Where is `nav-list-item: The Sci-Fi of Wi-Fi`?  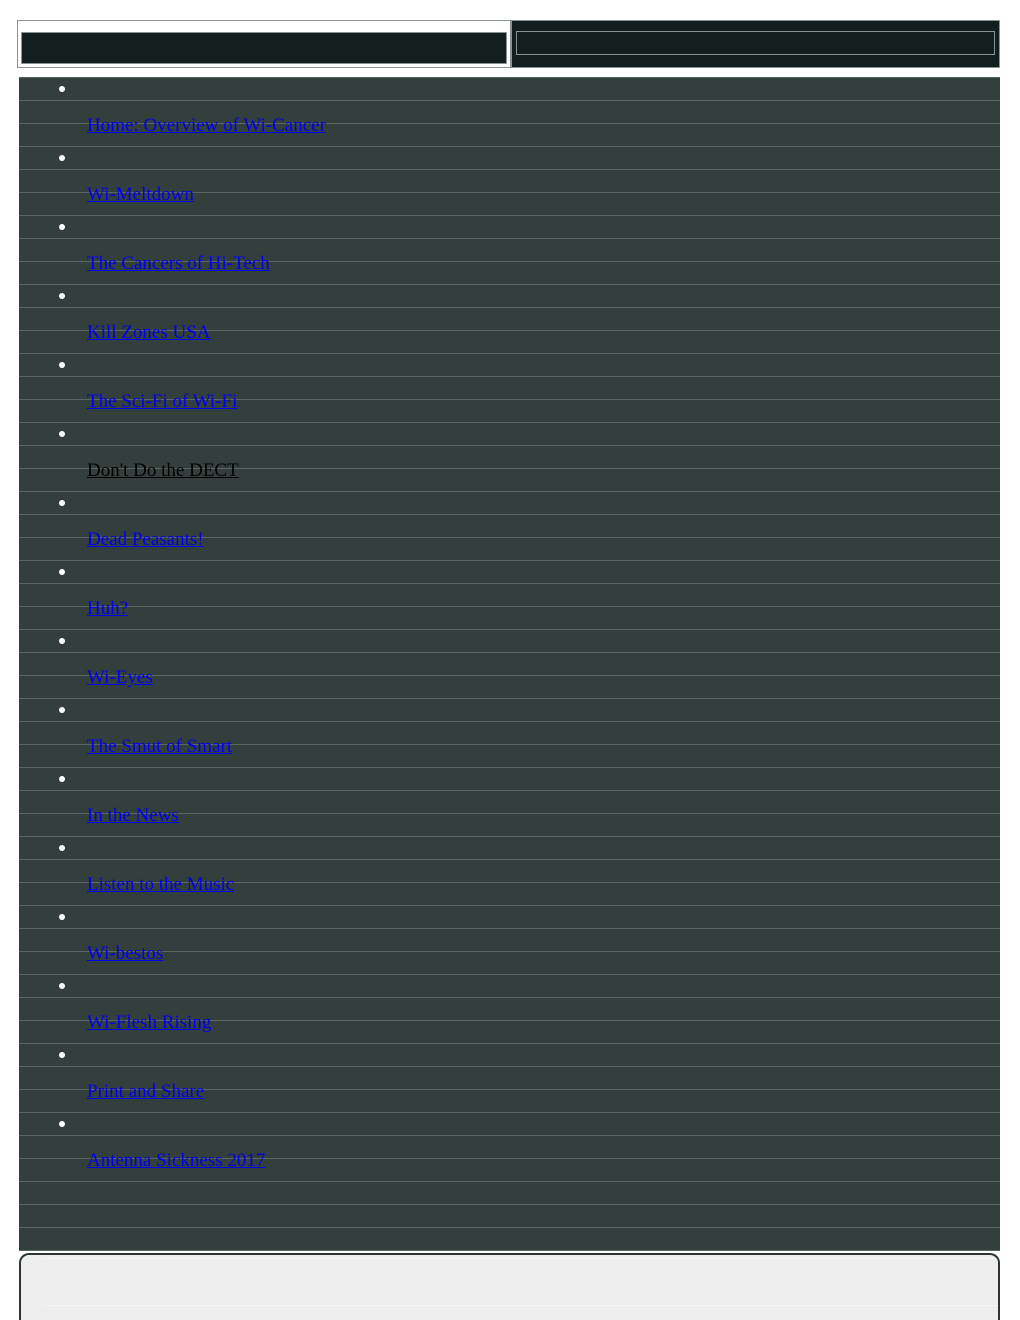 nav-list-item: The Sci-Fi of Wi-Fi is located at coordinates (509, 387).